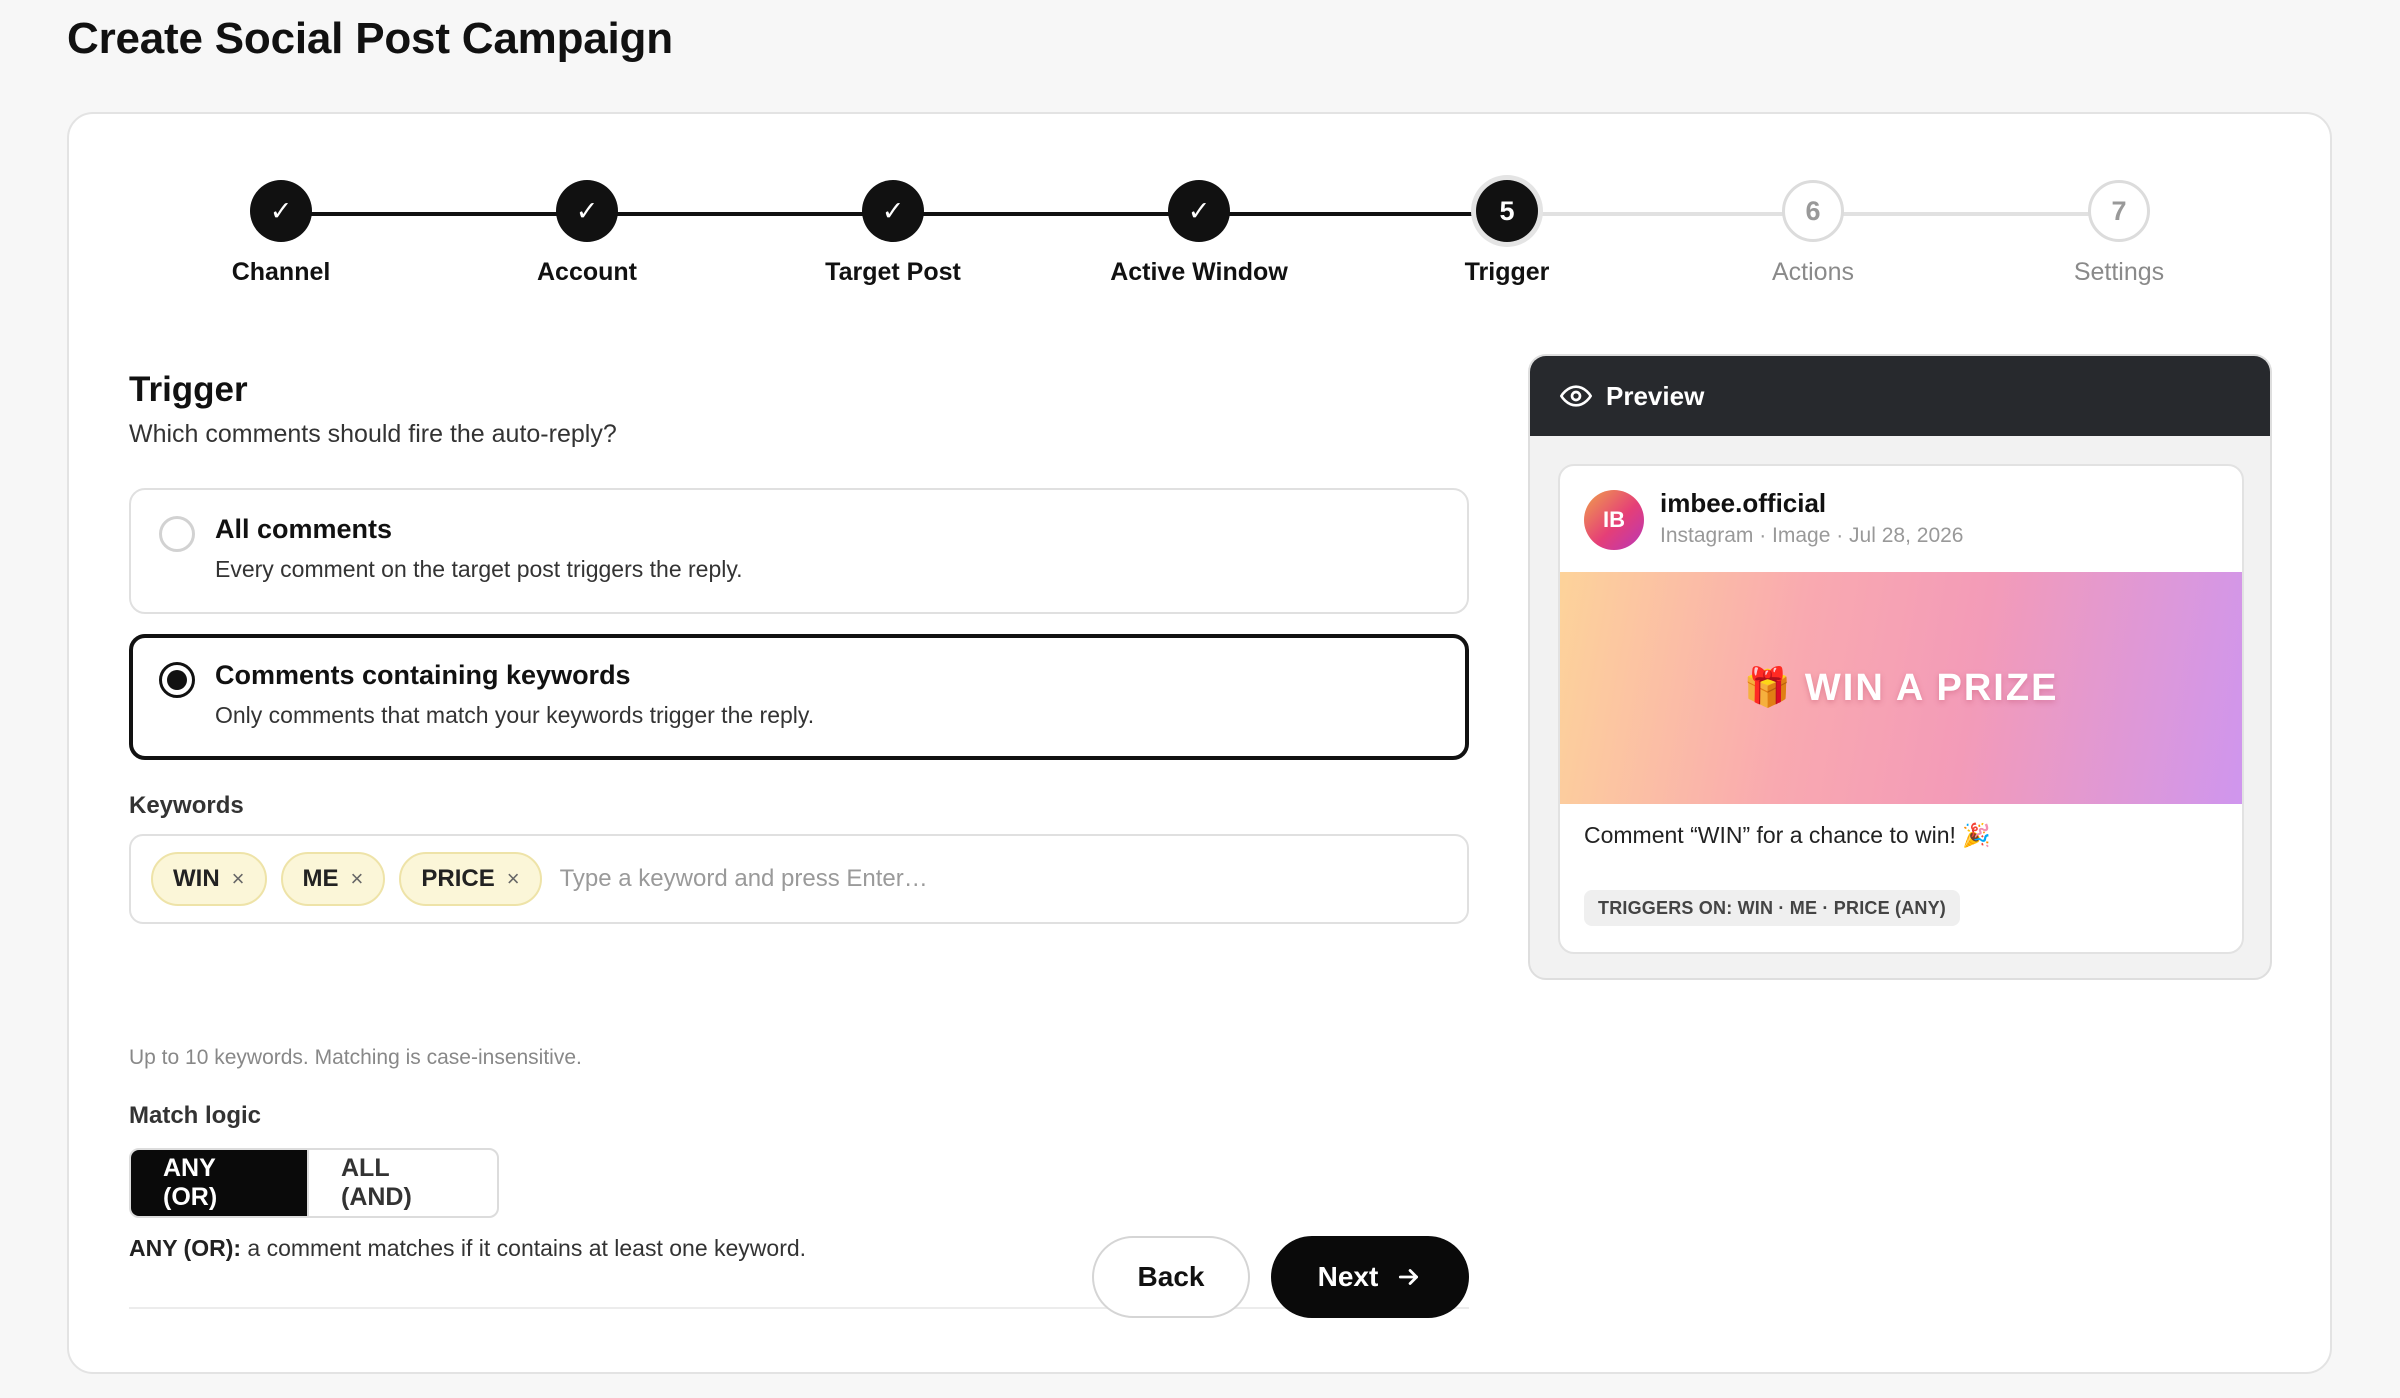 This screenshot has height=1398, width=2400. What do you see at coordinates (1813, 211) in the screenshot?
I see `step-number: 6` at bounding box center [1813, 211].